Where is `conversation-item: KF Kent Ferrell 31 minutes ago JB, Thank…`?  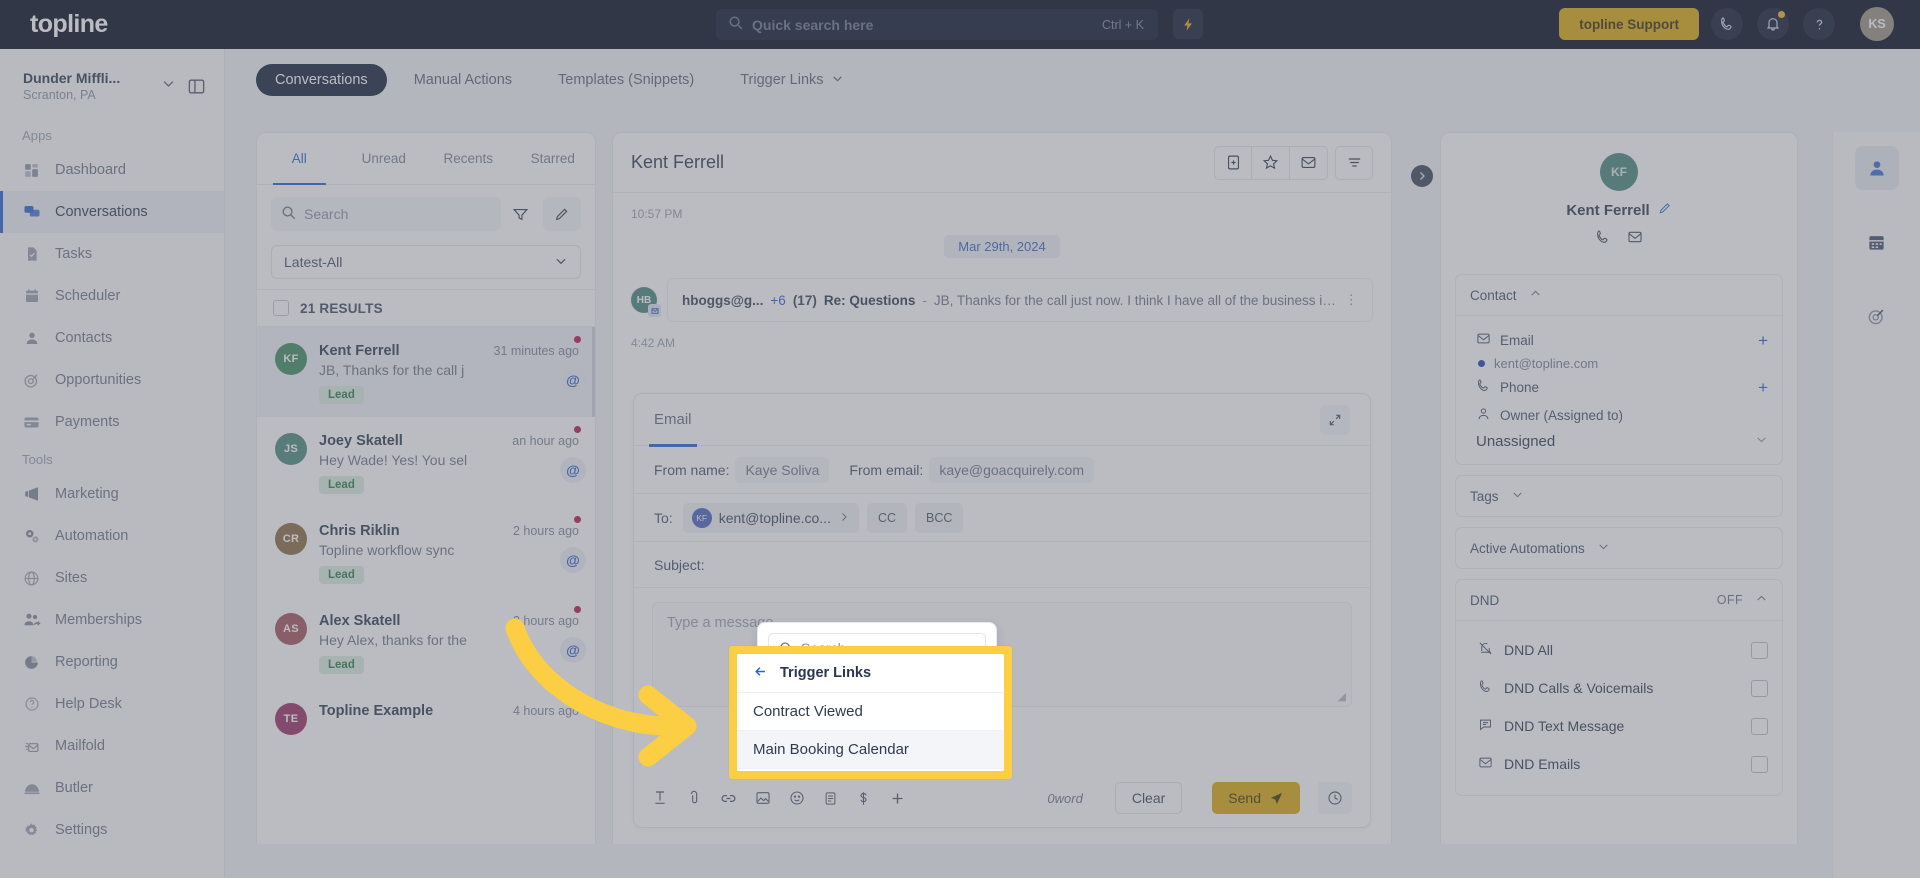
conversation-item: KF Kent Ferrell 31 minutes ago JB, Thank… is located at coordinates (426, 372).